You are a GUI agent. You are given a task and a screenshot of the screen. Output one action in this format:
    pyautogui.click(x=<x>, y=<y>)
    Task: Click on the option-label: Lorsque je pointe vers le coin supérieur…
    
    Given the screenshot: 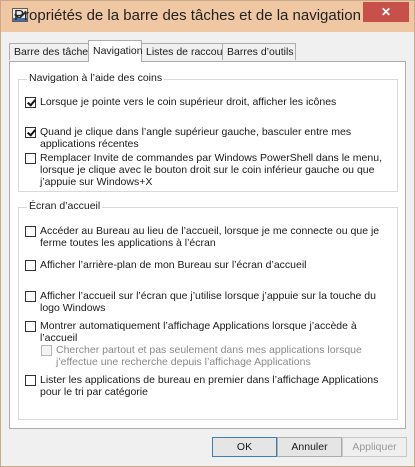 What is the action you would take?
    pyautogui.click(x=188, y=102)
    